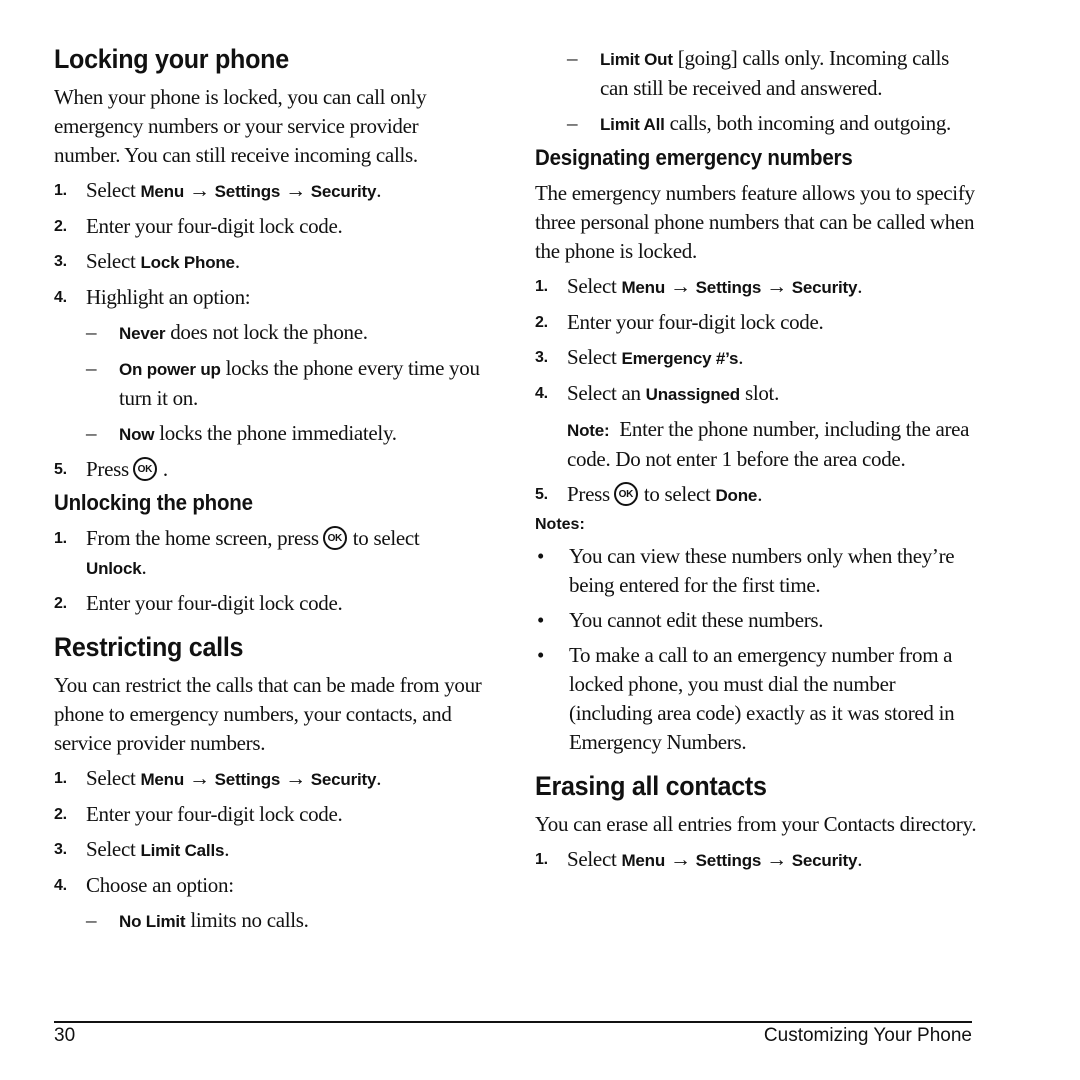  Describe the element at coordinates (651, 786) in the screenshot. I see `section-title-erasing: Erasing all contacts` at that location.